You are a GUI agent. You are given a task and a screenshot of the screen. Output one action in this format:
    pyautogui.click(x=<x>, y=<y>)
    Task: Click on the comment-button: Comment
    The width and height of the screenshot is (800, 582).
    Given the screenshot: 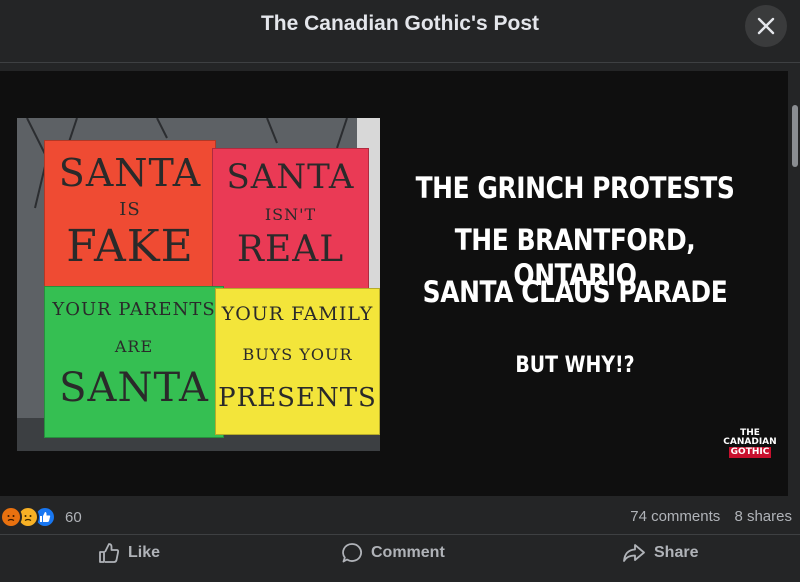 What is the action you would take?
    pyautogui.click(x=393, y=553)
    